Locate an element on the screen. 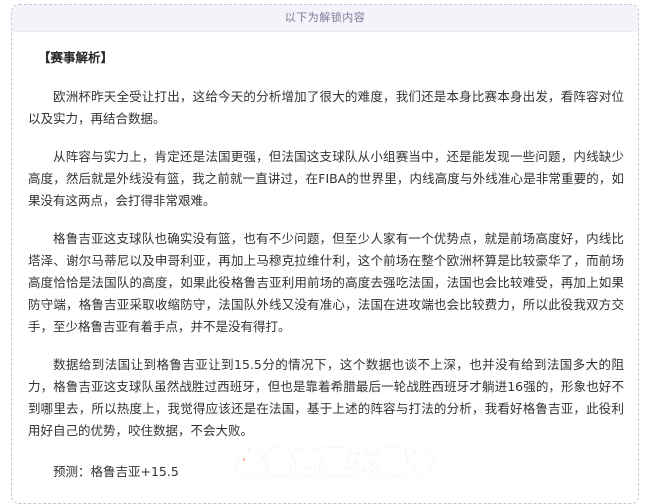 This screenshot has width=650, height=504. prediction-row: 预测：格鲁吉亚+15.5 格鲁吉亚大爆冷 is located at coordinates (326, 468).